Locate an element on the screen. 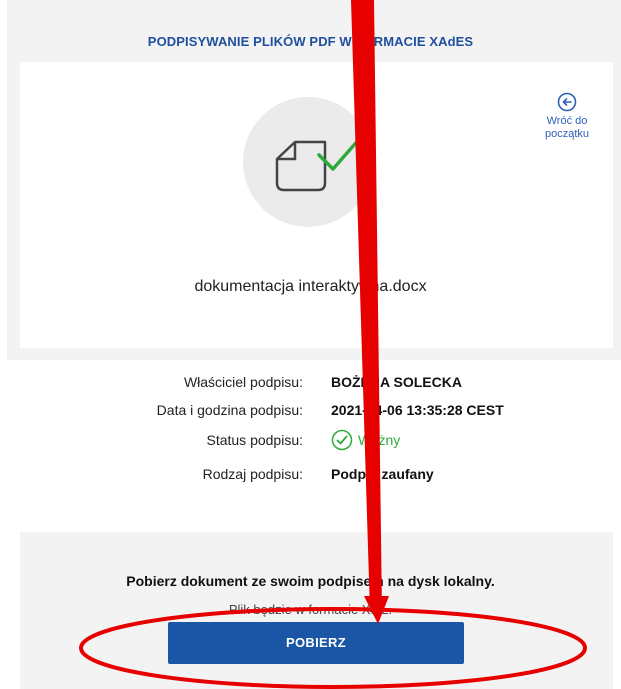  status-label: Status podpisu: is located at coordinates (254, 440).